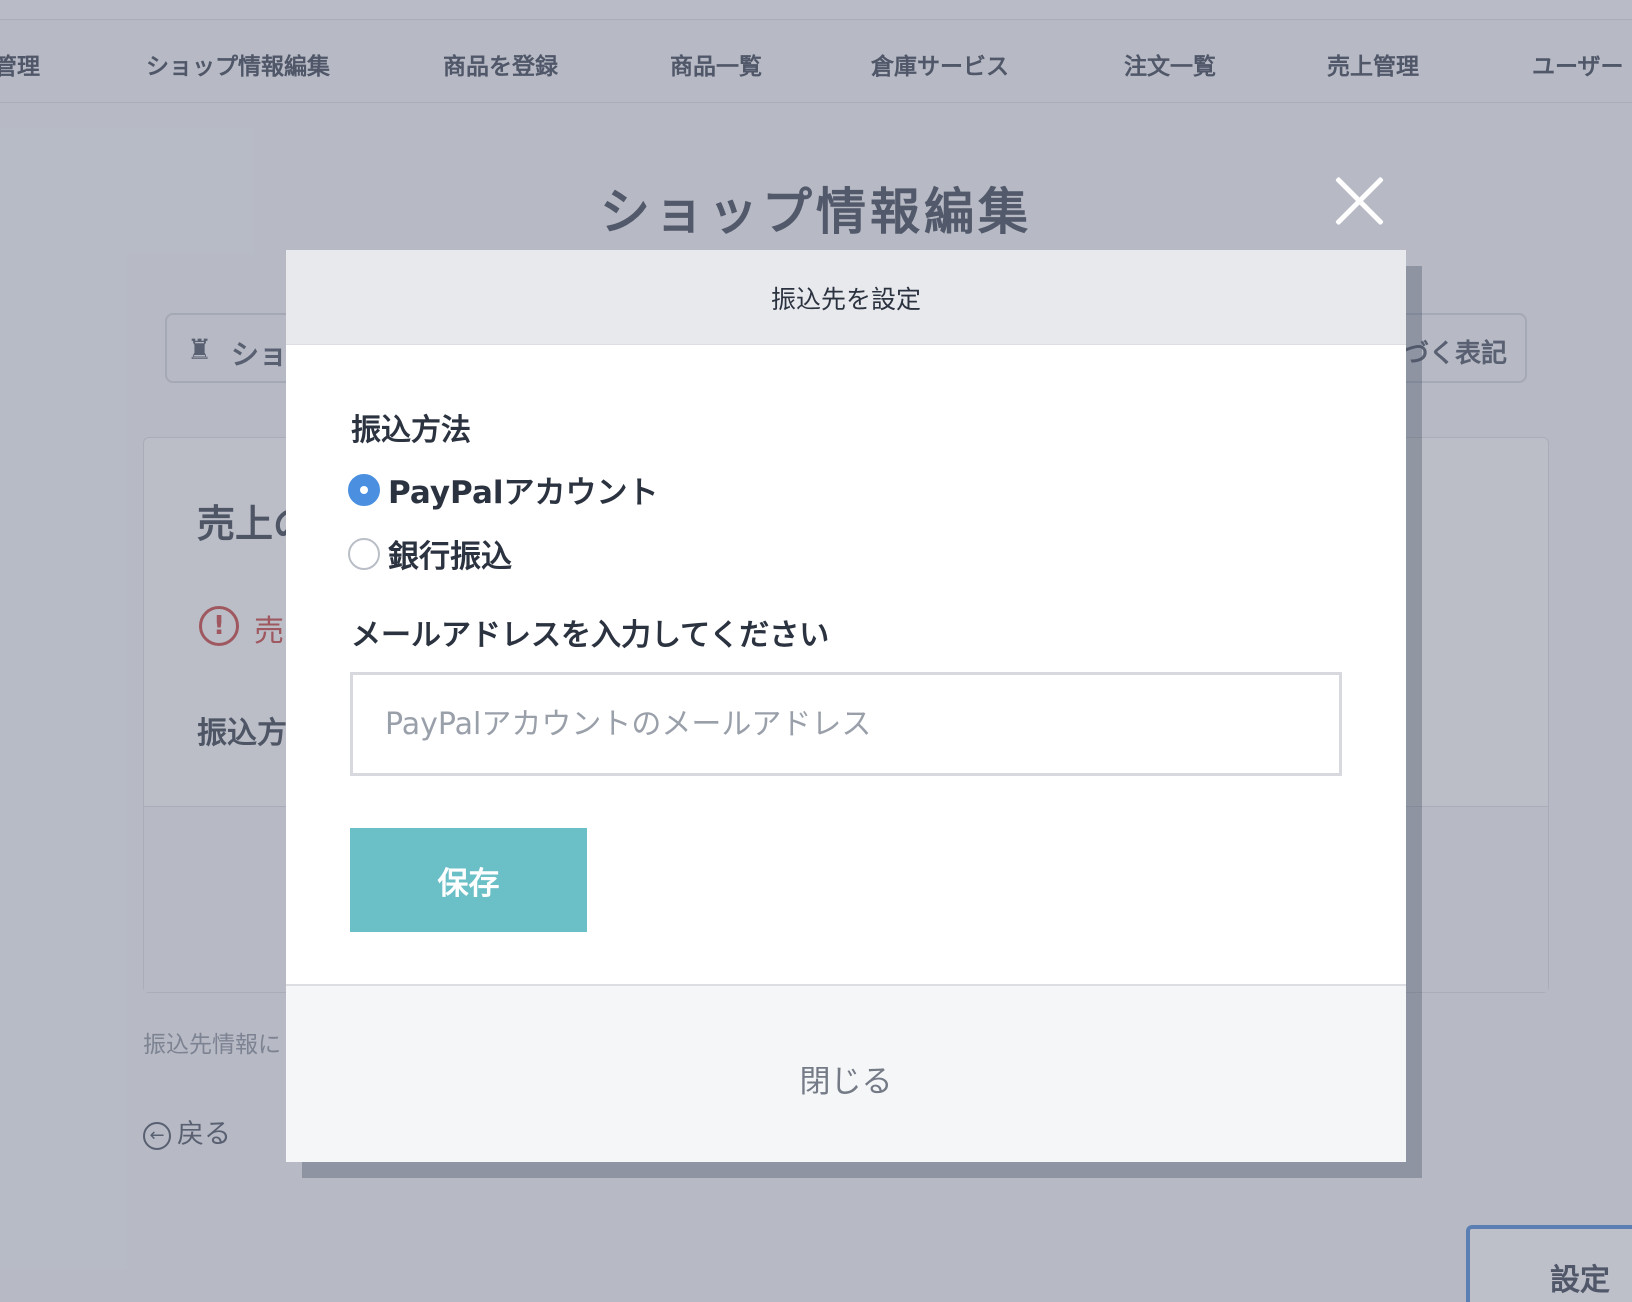 The height and width of the screenshot is (1302, 1632). I want to click on transfer-method-label: 振込方法, so click(411, 430).